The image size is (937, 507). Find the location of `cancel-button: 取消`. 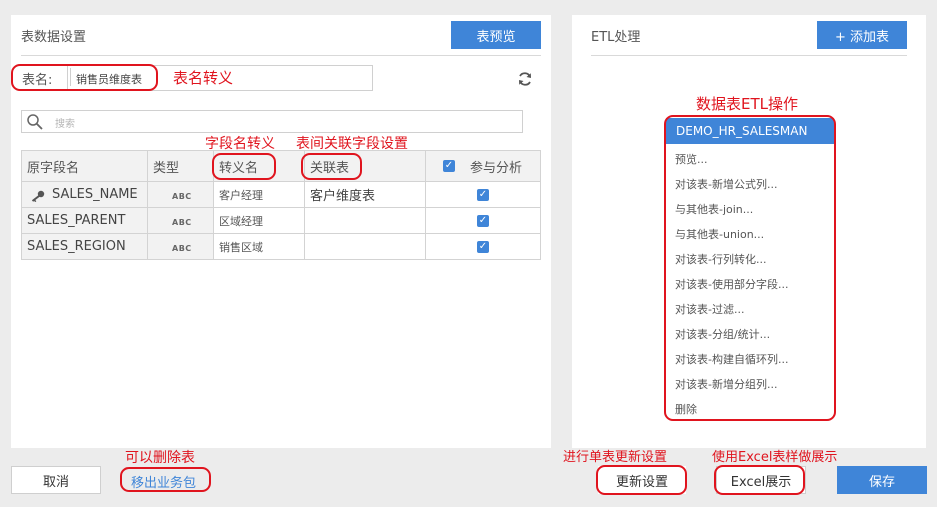

cancel-button: 取消 is located at coordinates (56, 480).